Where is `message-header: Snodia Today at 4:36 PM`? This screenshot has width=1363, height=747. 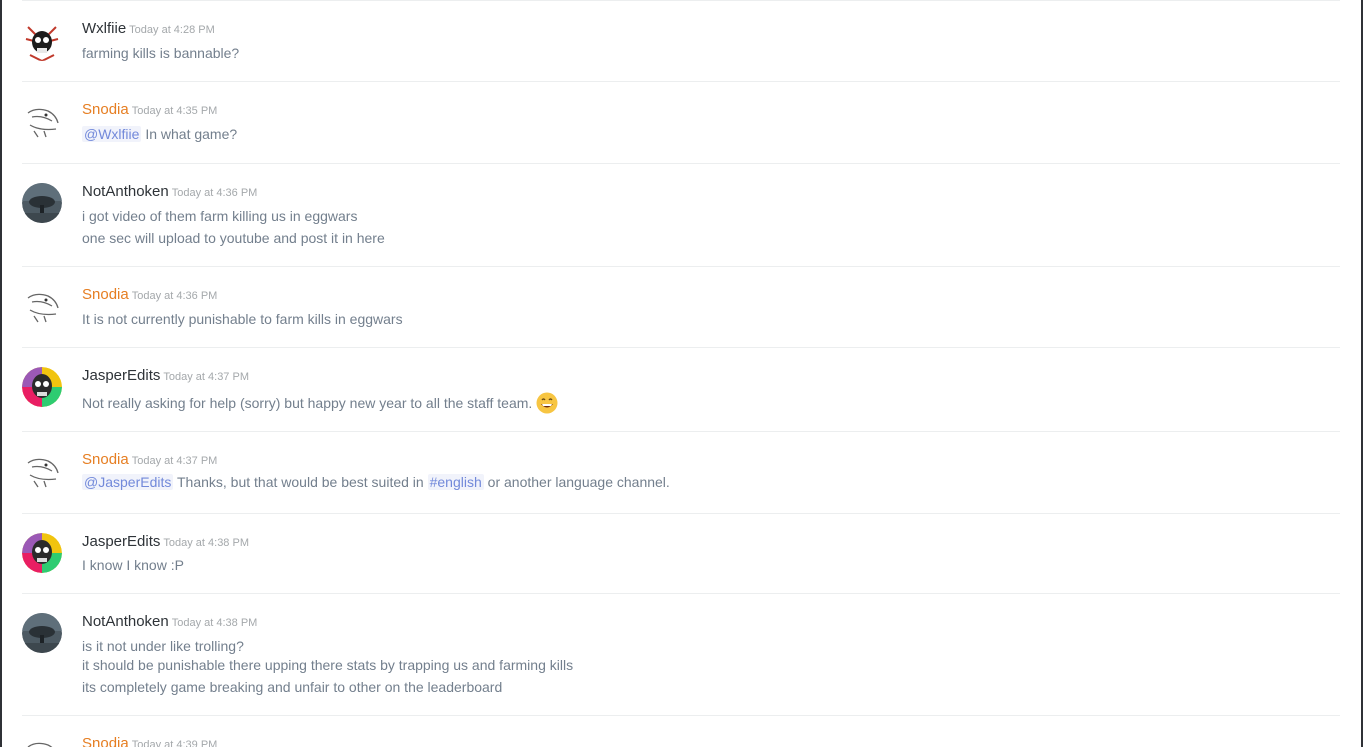 message-header: Snodia Today at 4:36 PM is located at coordinates (149, 295).